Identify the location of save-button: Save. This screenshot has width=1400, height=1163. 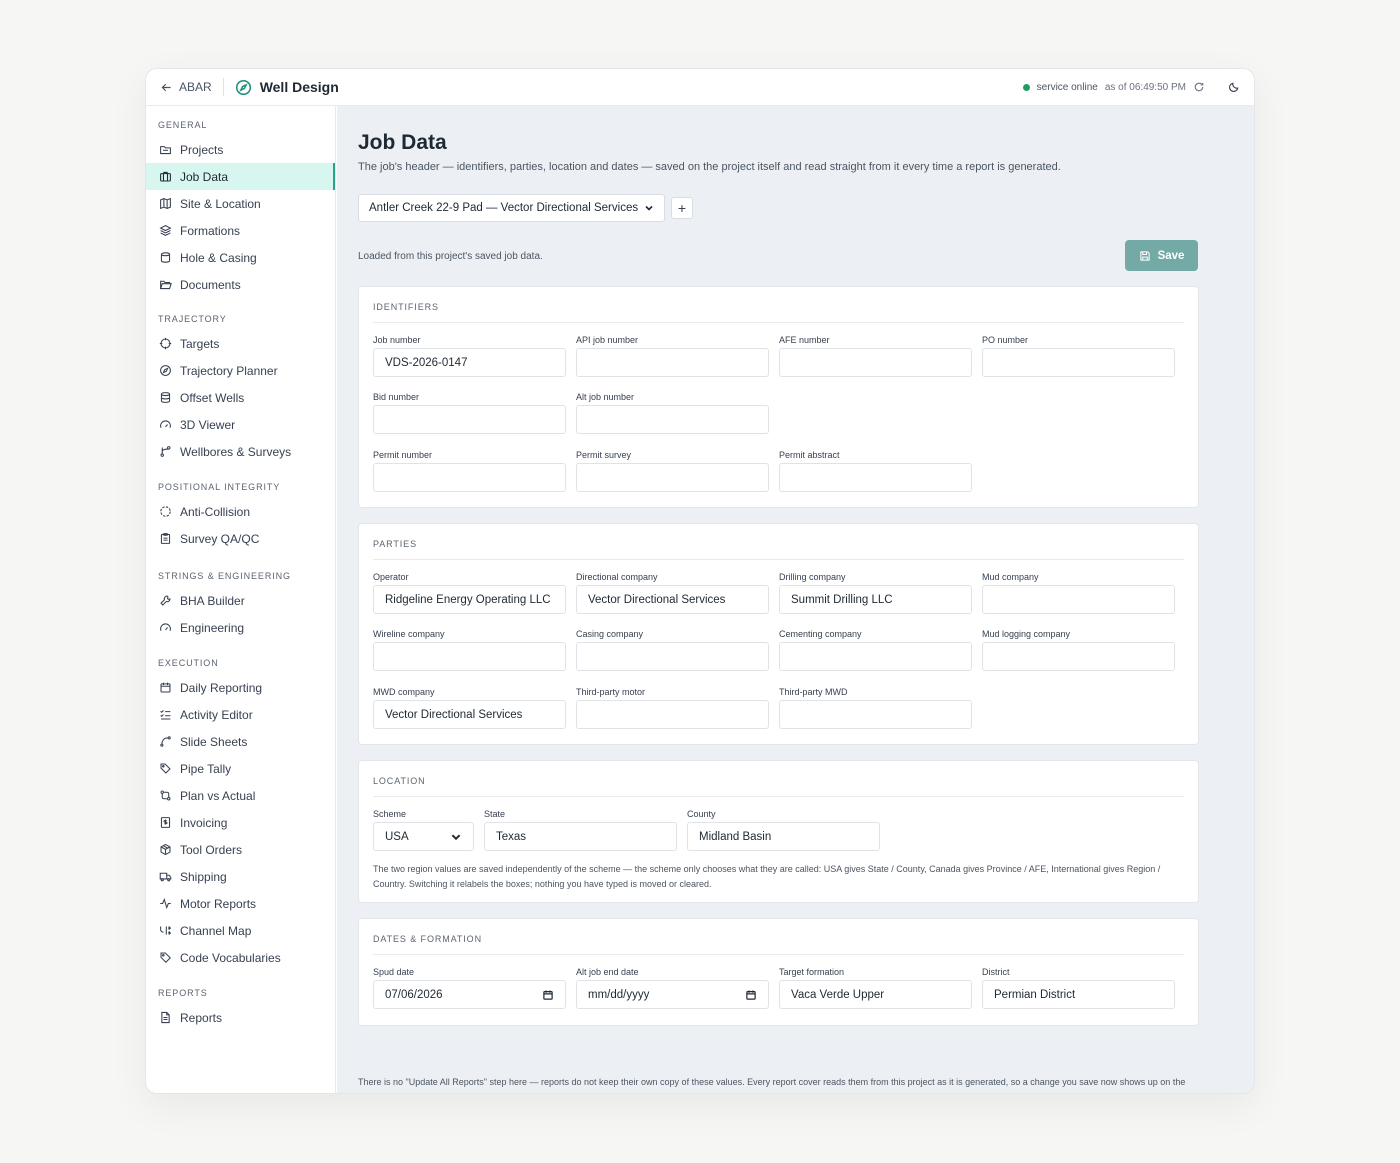
(1161, 255).